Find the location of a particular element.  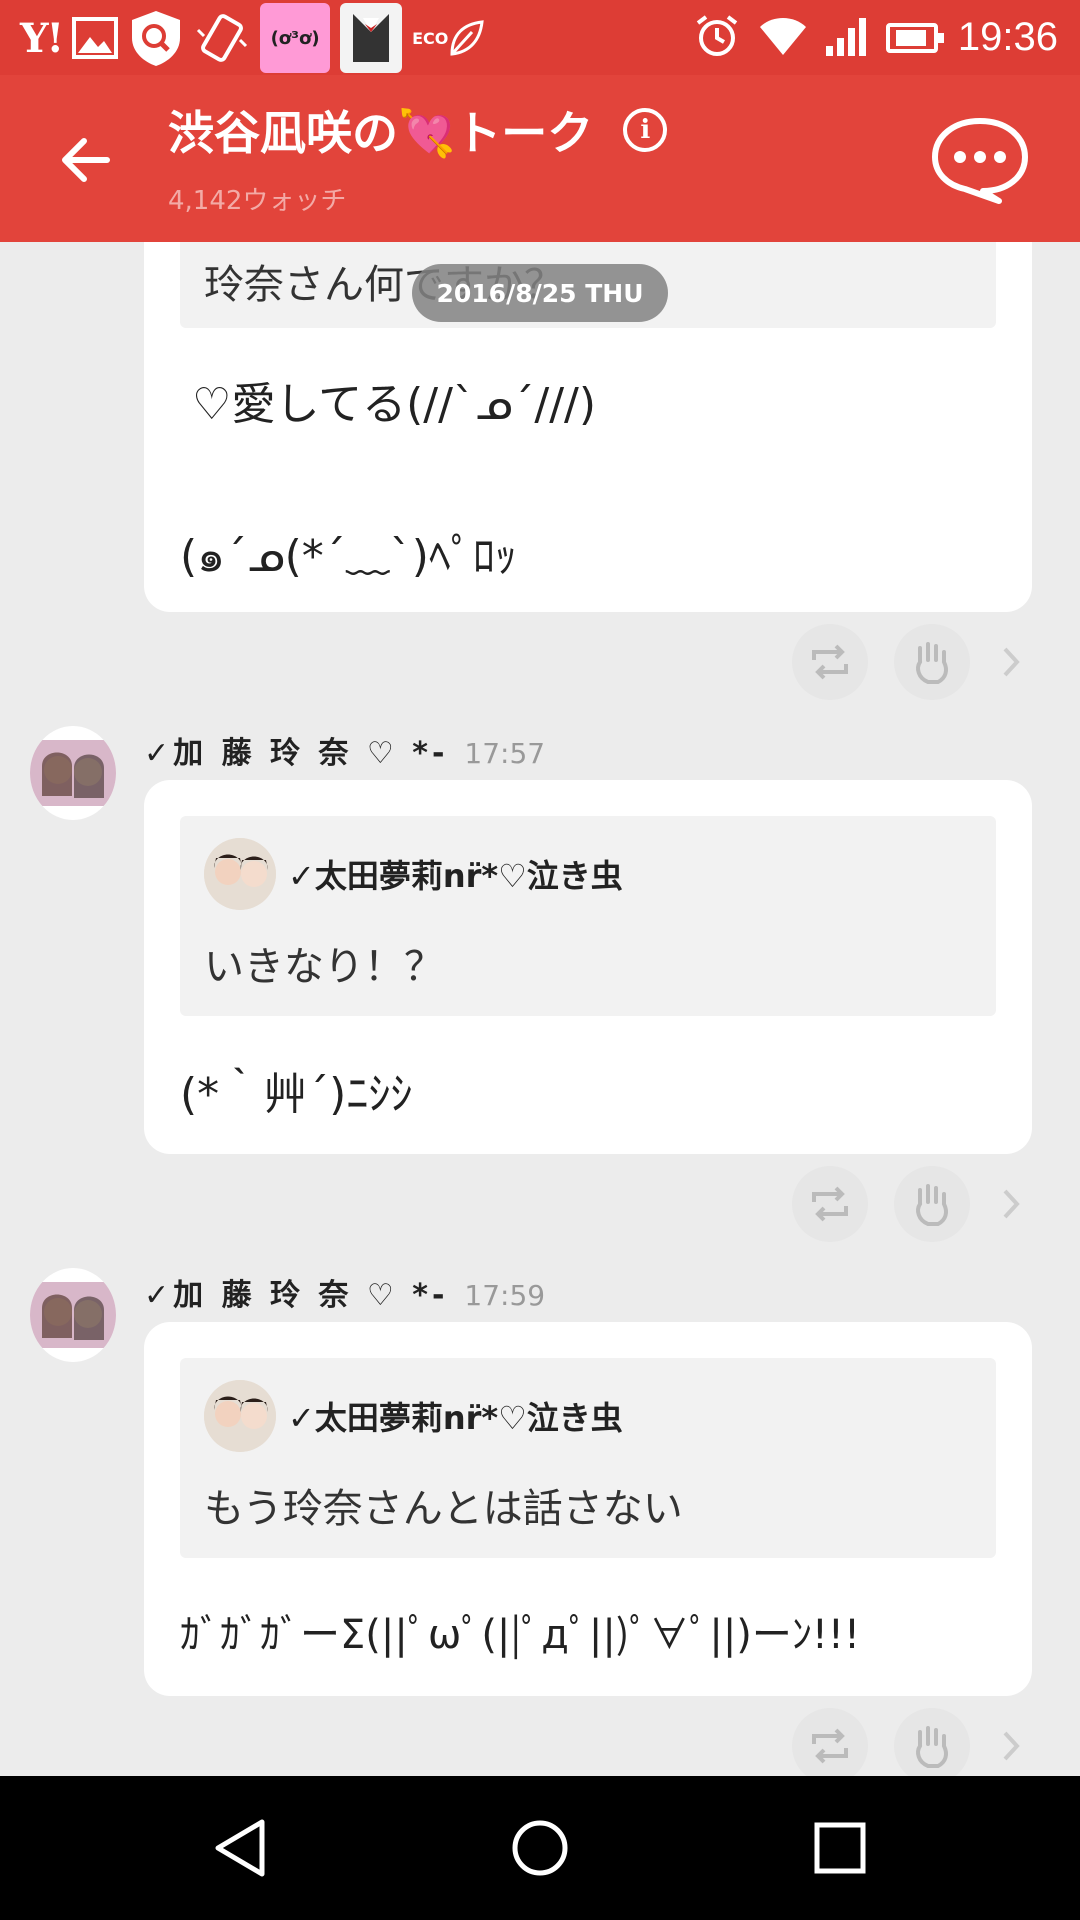

message-time: 17:59 is located at coordinates (505, 1295).